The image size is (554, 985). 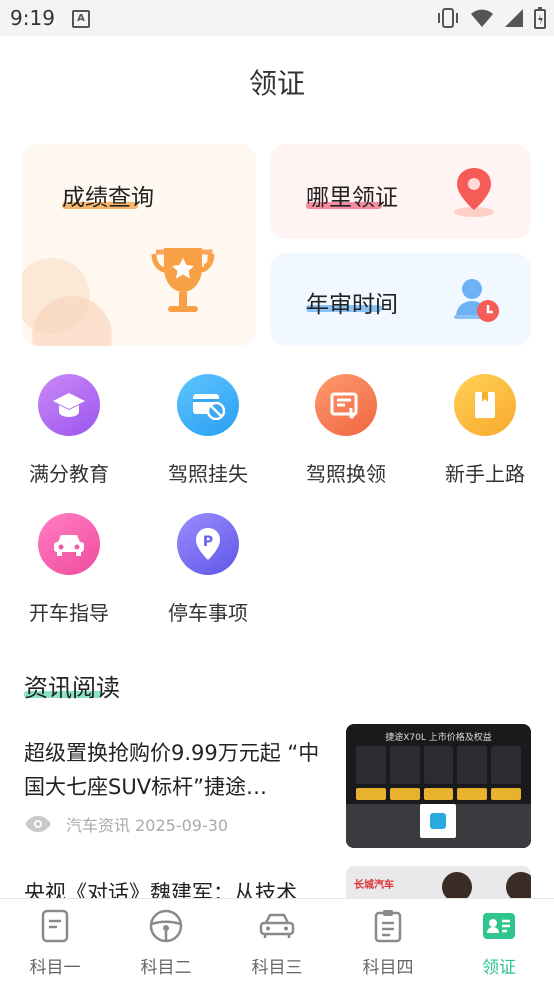 I want to click on tab-subject-two: 科目二, so click(x=166, y=942).